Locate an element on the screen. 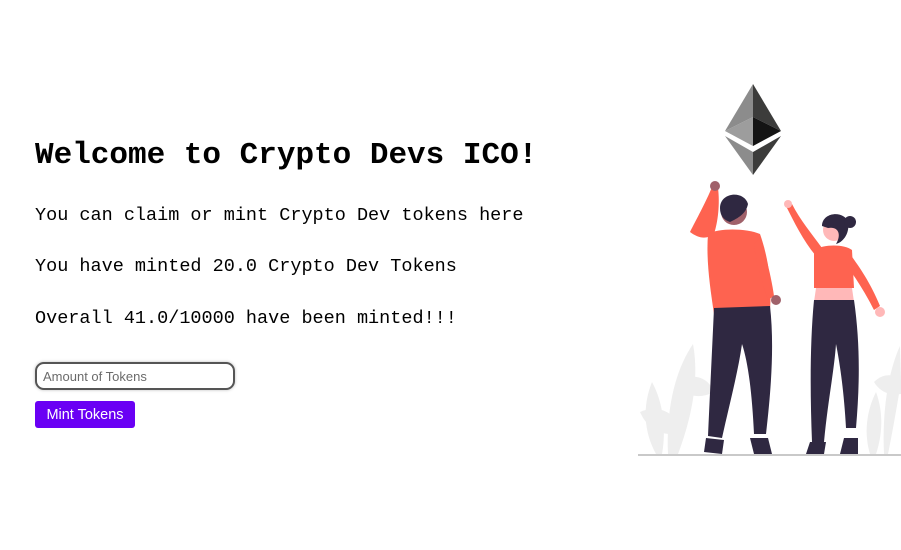 Image resolution: width=901 pixels, height=550 pixels. mint-tokens-button: Mint Tokens is located at coordinates (85, 414).